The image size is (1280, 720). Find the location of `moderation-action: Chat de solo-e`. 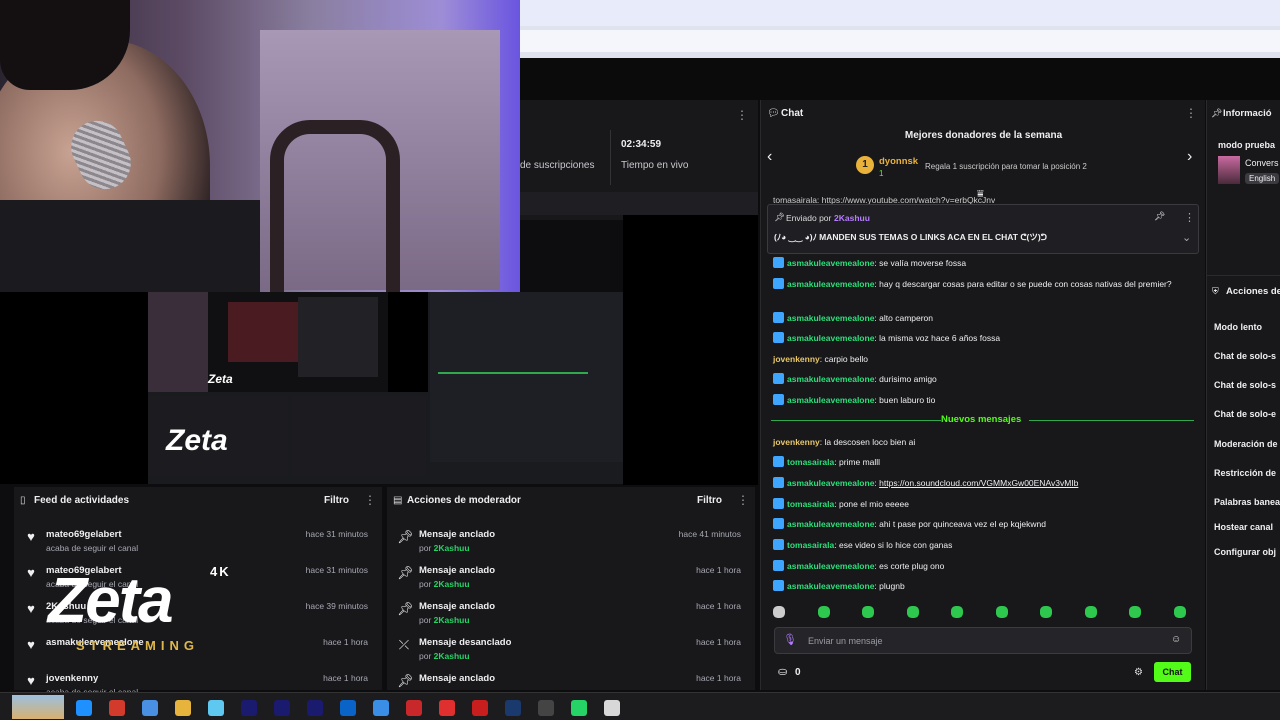

moderation-action: Chat de solo-e is located at coordinates (1245, 414).